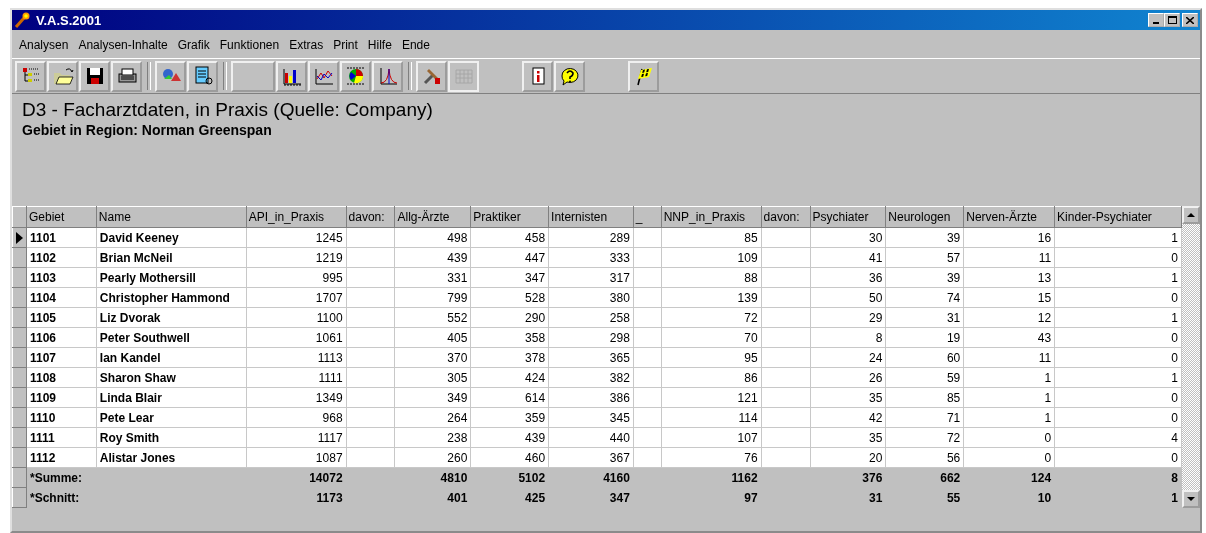  I want to click on number-cell: 39, so click(953, 277).